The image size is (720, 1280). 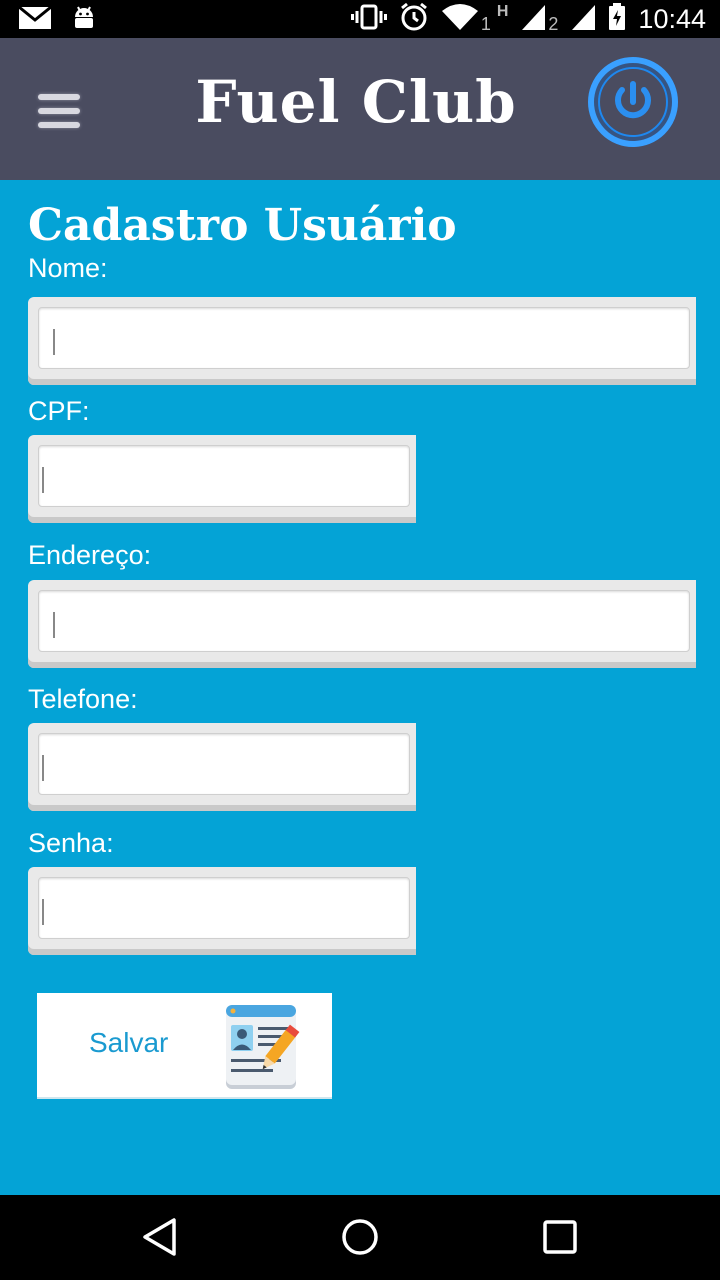 I want to click on password-field-frame, so click(x=222, y=911).